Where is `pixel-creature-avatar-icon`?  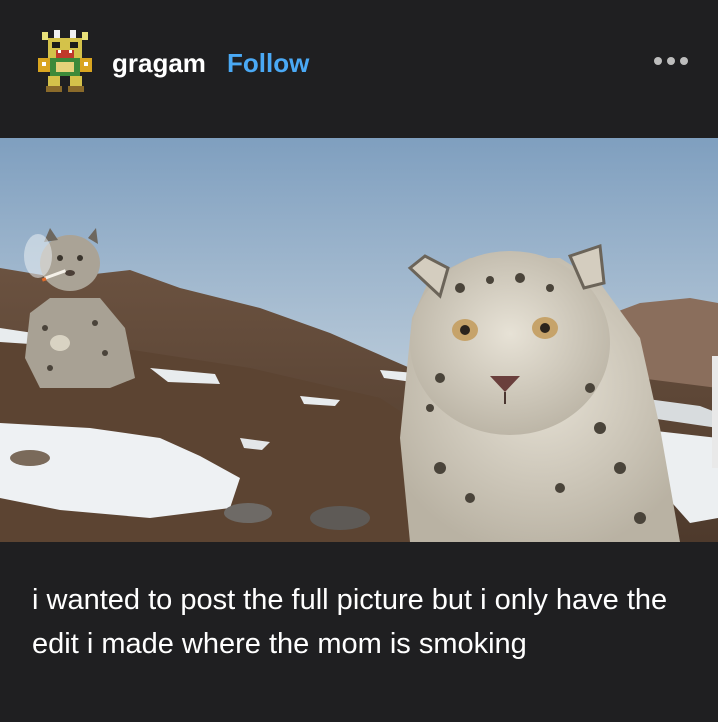
pixel-creature-avatar-icon is located at coordinates (65, 61).